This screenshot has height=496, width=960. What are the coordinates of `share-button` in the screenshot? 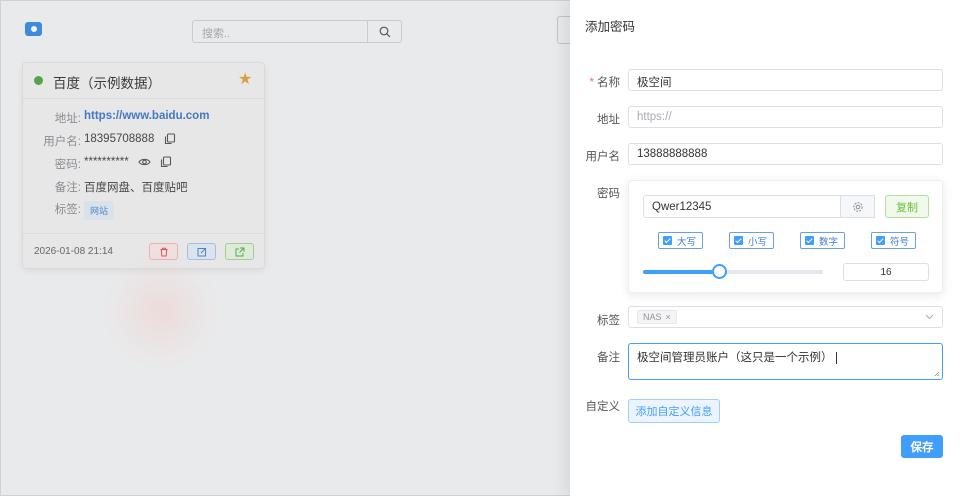 It's located at (239, 251).